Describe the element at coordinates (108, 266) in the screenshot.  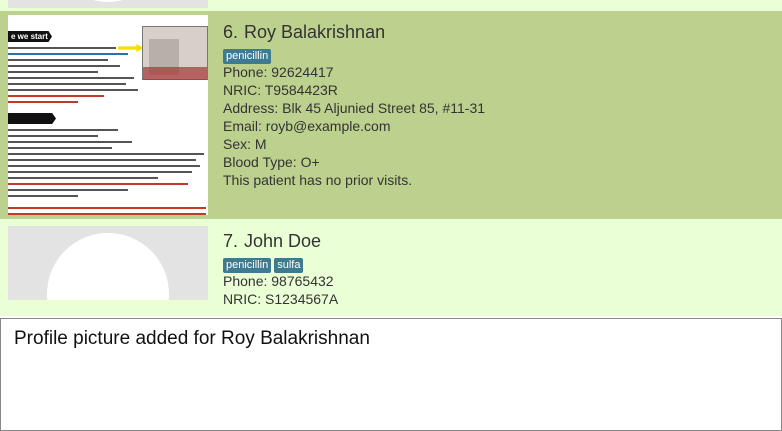
I see `default-avatar-icon` at that location.